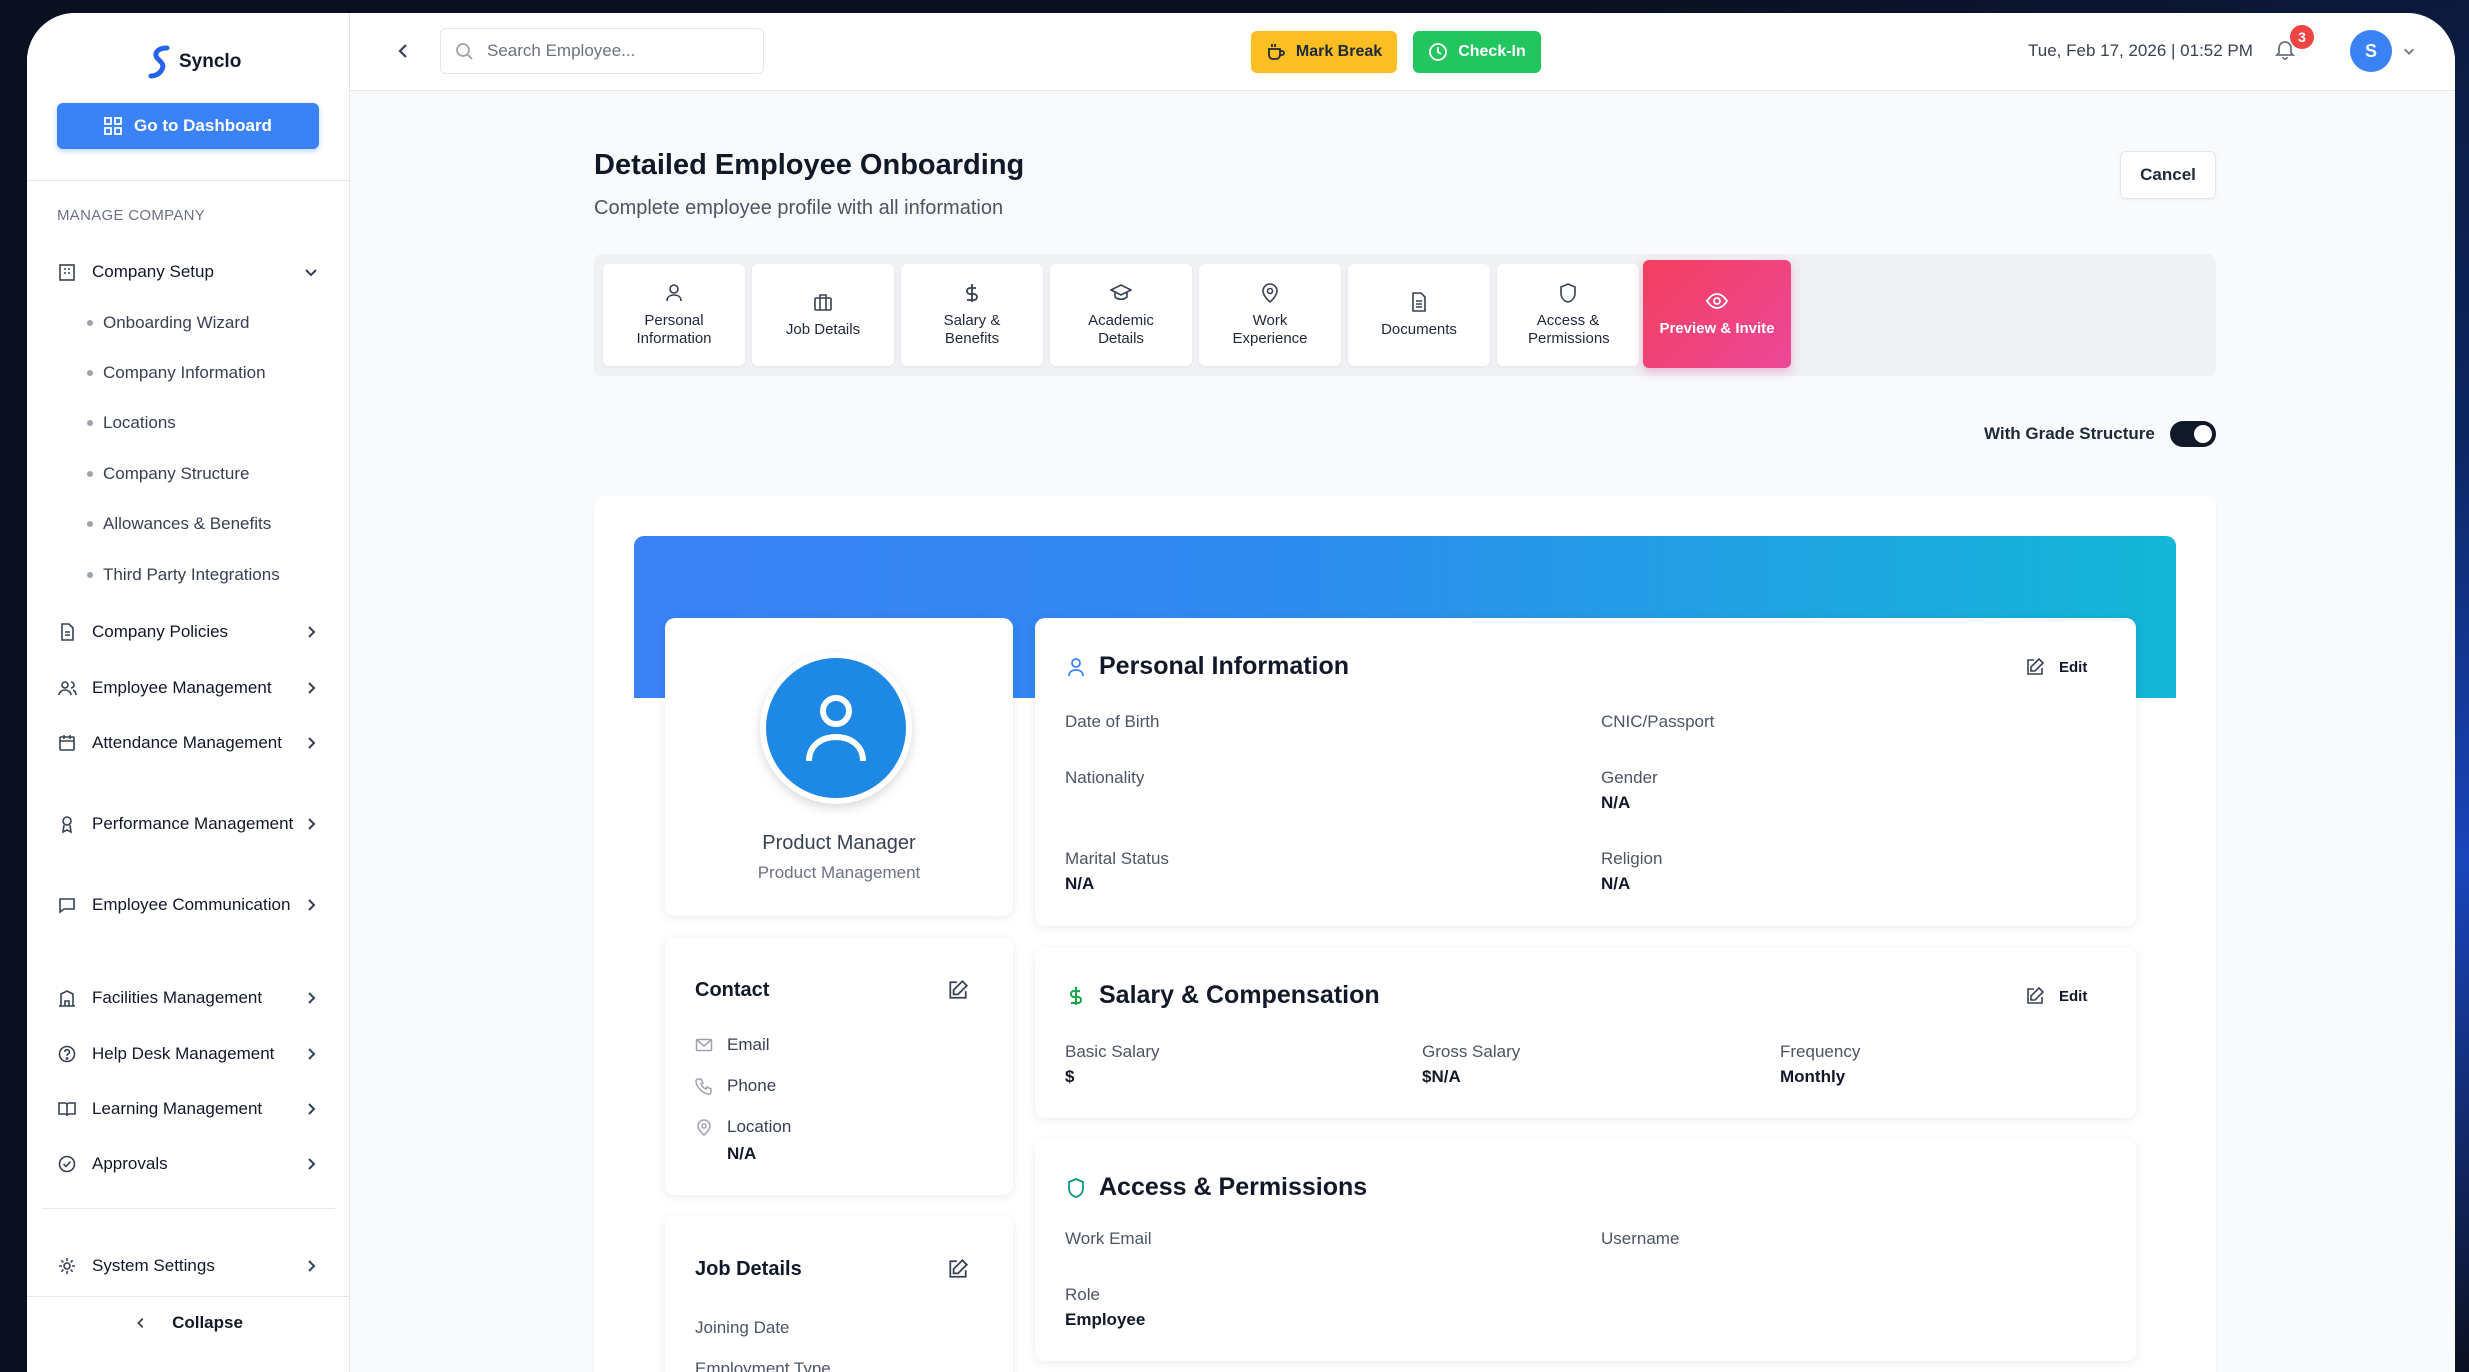 This screenshot has height=1372, width=2469. Describe the element at coordinates (2140, 50) in the screenshot. I see `datetime-display: Tue, Feb 17, 2026 | 01:52 PM` at that location.